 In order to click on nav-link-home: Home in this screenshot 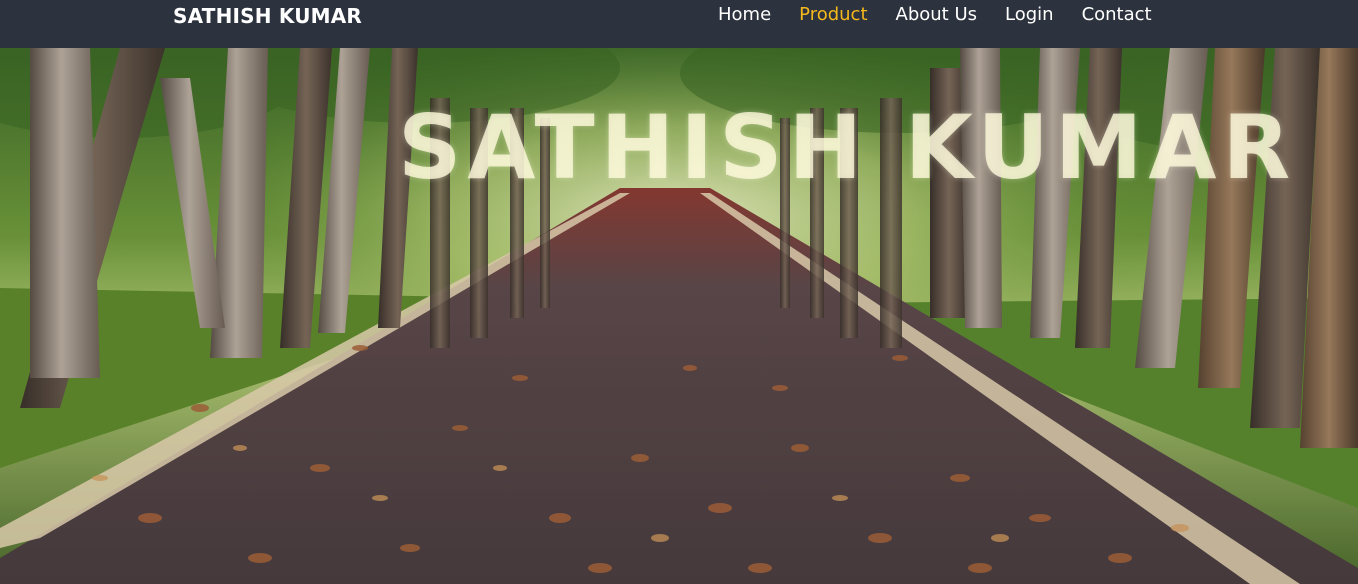, I will do `click(744, 14)`.